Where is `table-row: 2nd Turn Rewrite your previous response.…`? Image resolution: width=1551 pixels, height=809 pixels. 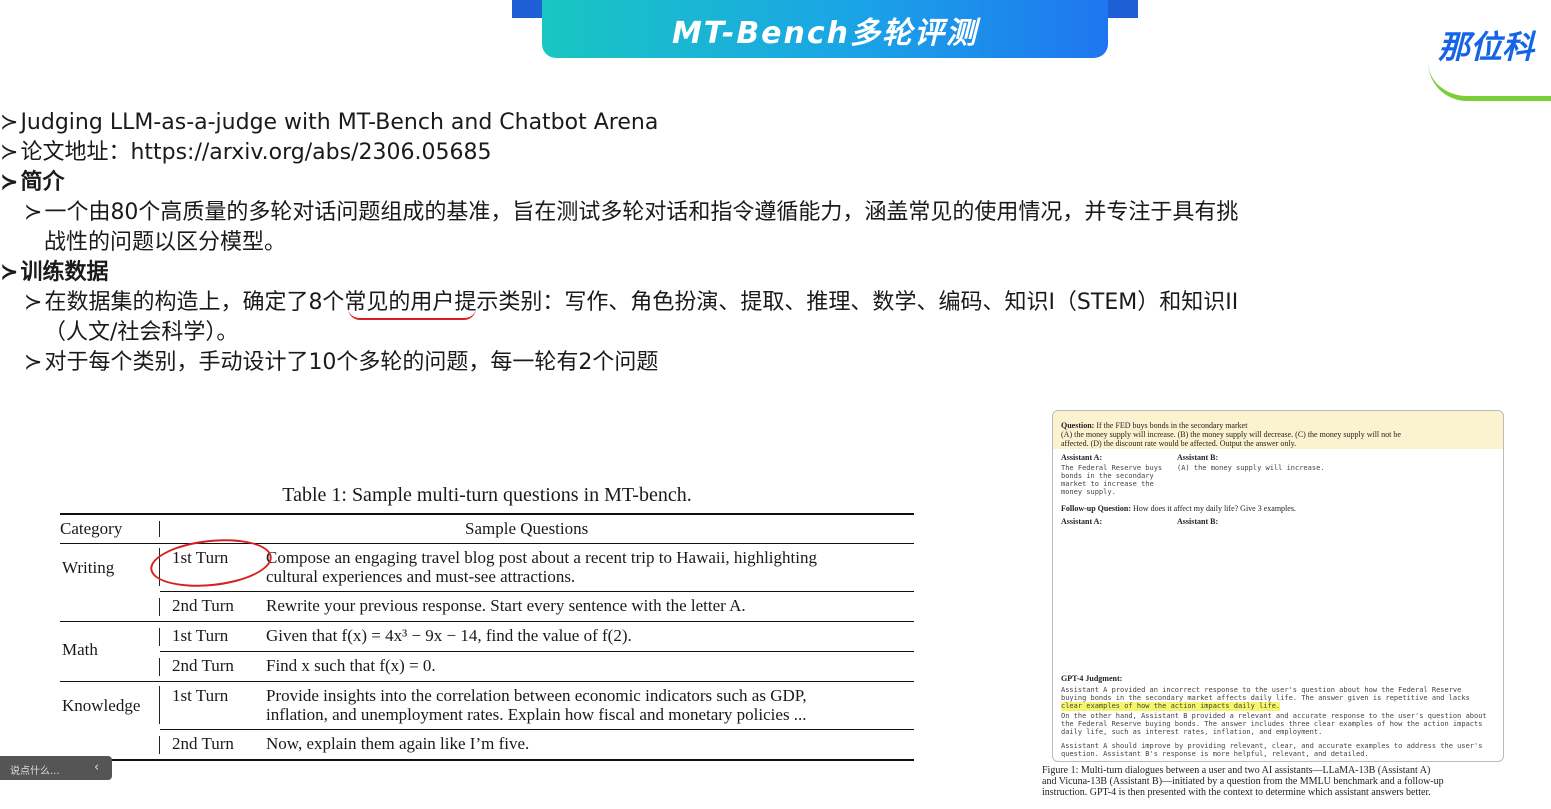 table-row: 2nd Turn Rewrite your previous response.… is located at coordinates (487, 606).